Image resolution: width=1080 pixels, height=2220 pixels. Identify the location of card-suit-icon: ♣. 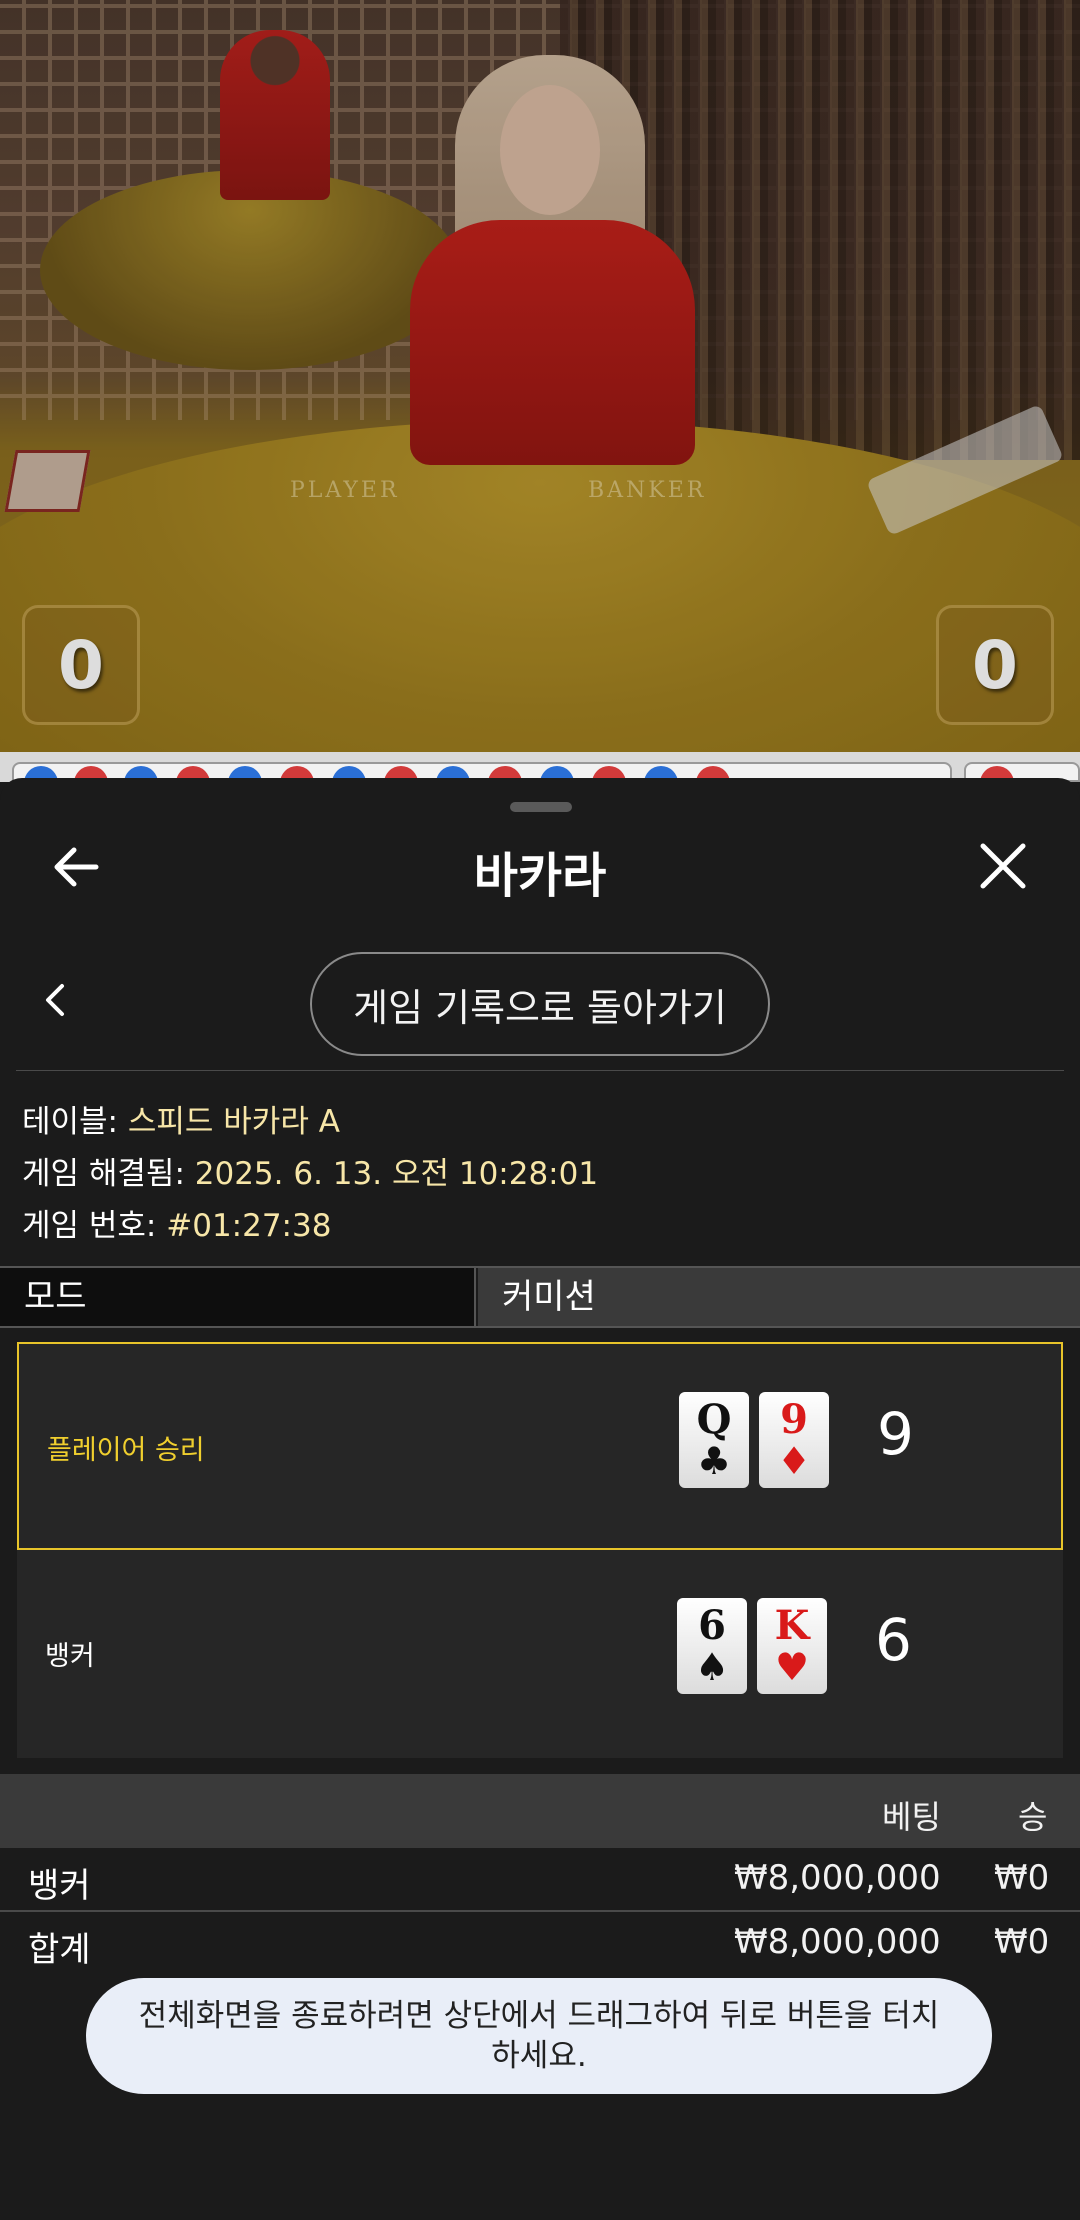
(714, 1460).